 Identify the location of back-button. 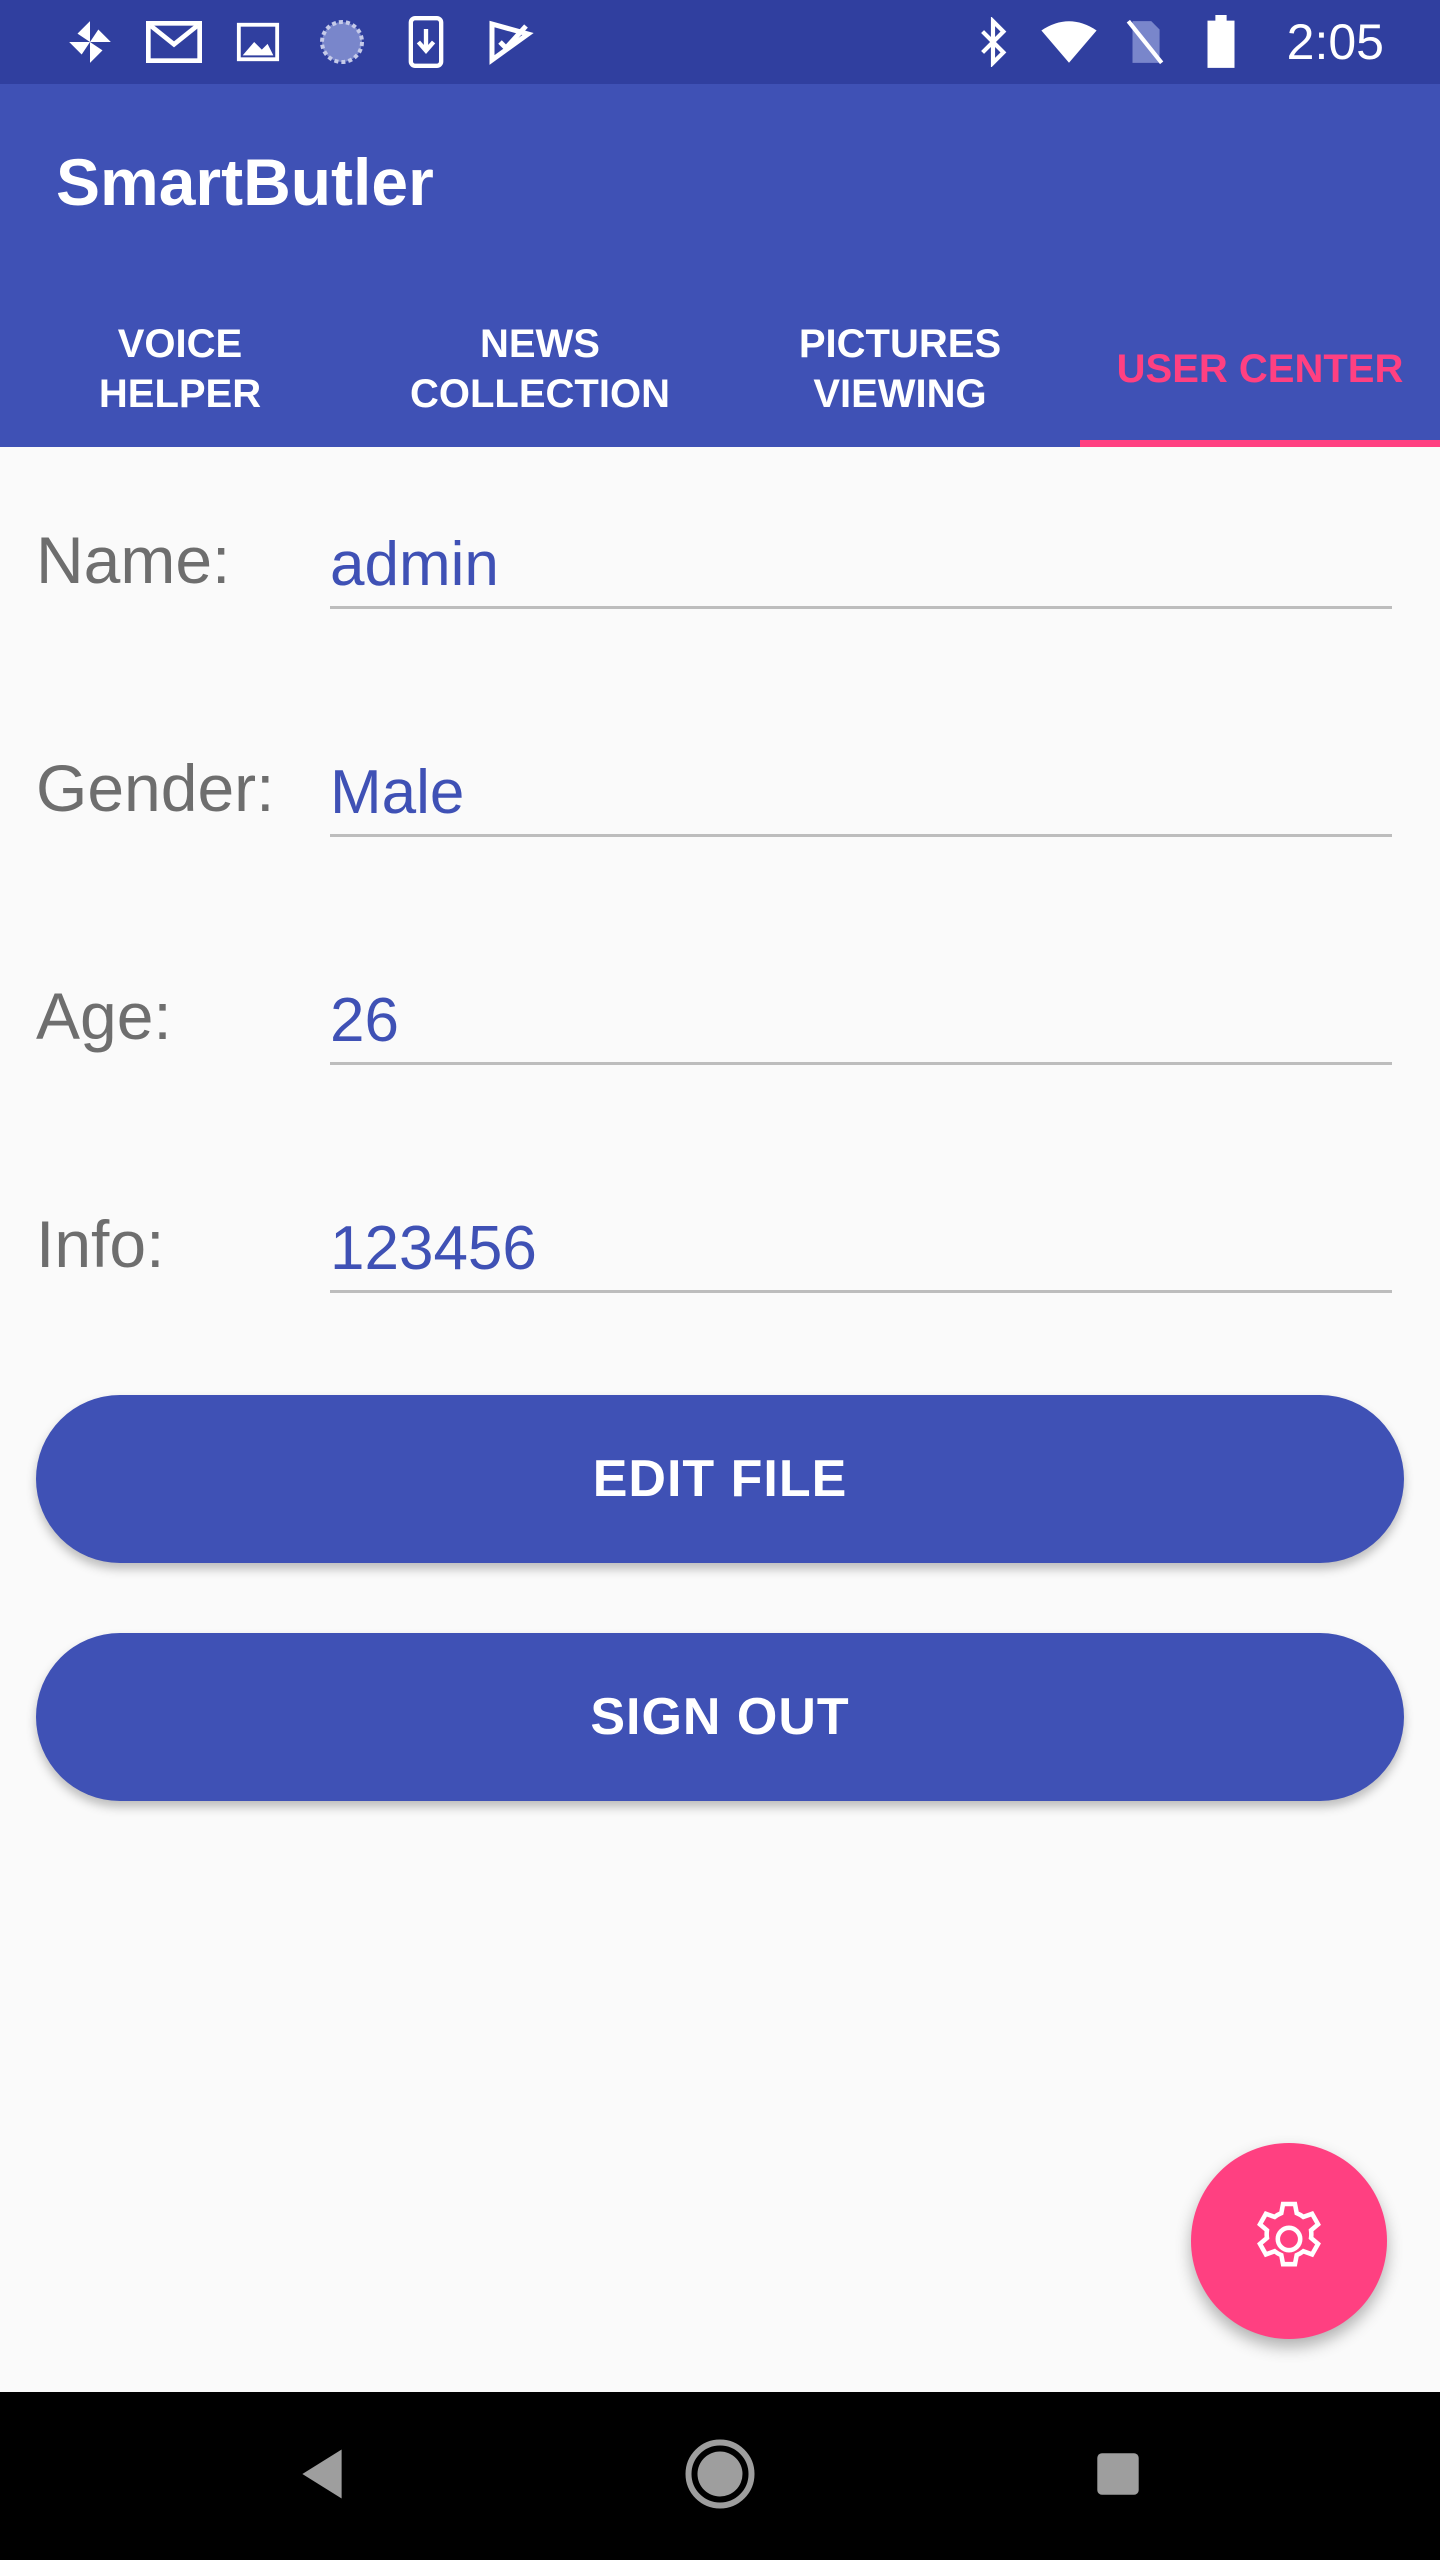
(322, 2476).